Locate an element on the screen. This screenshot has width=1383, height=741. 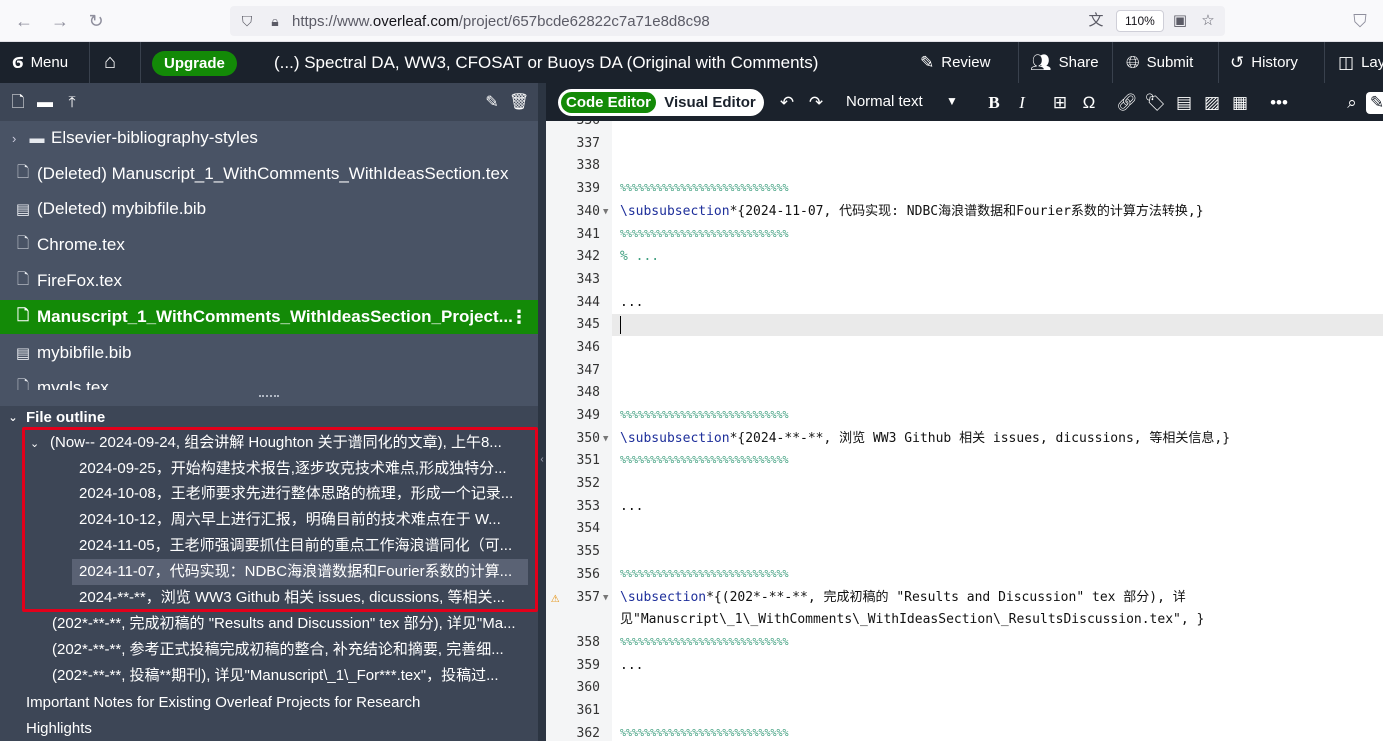
math-icon: ⊞ is located at coordinates (1060, 103).